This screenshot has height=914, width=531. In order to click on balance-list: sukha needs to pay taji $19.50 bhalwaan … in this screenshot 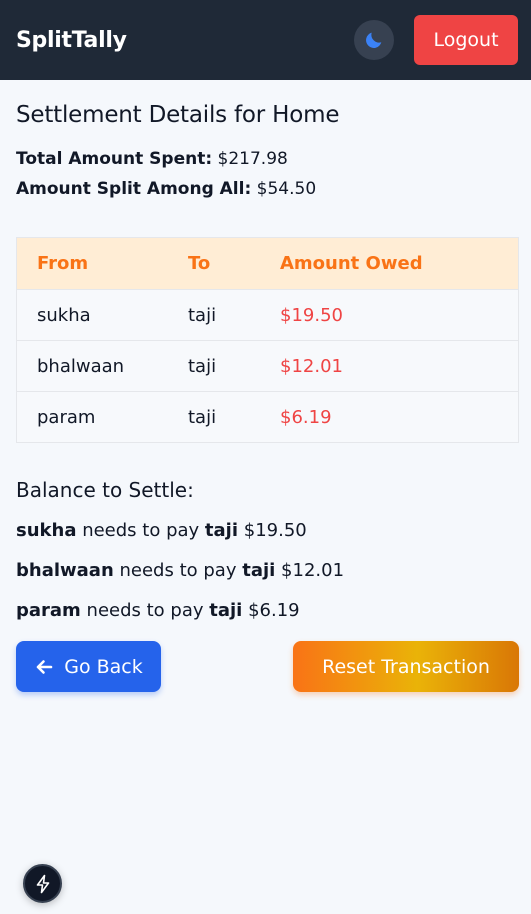, I will do `click(267, 571)`.